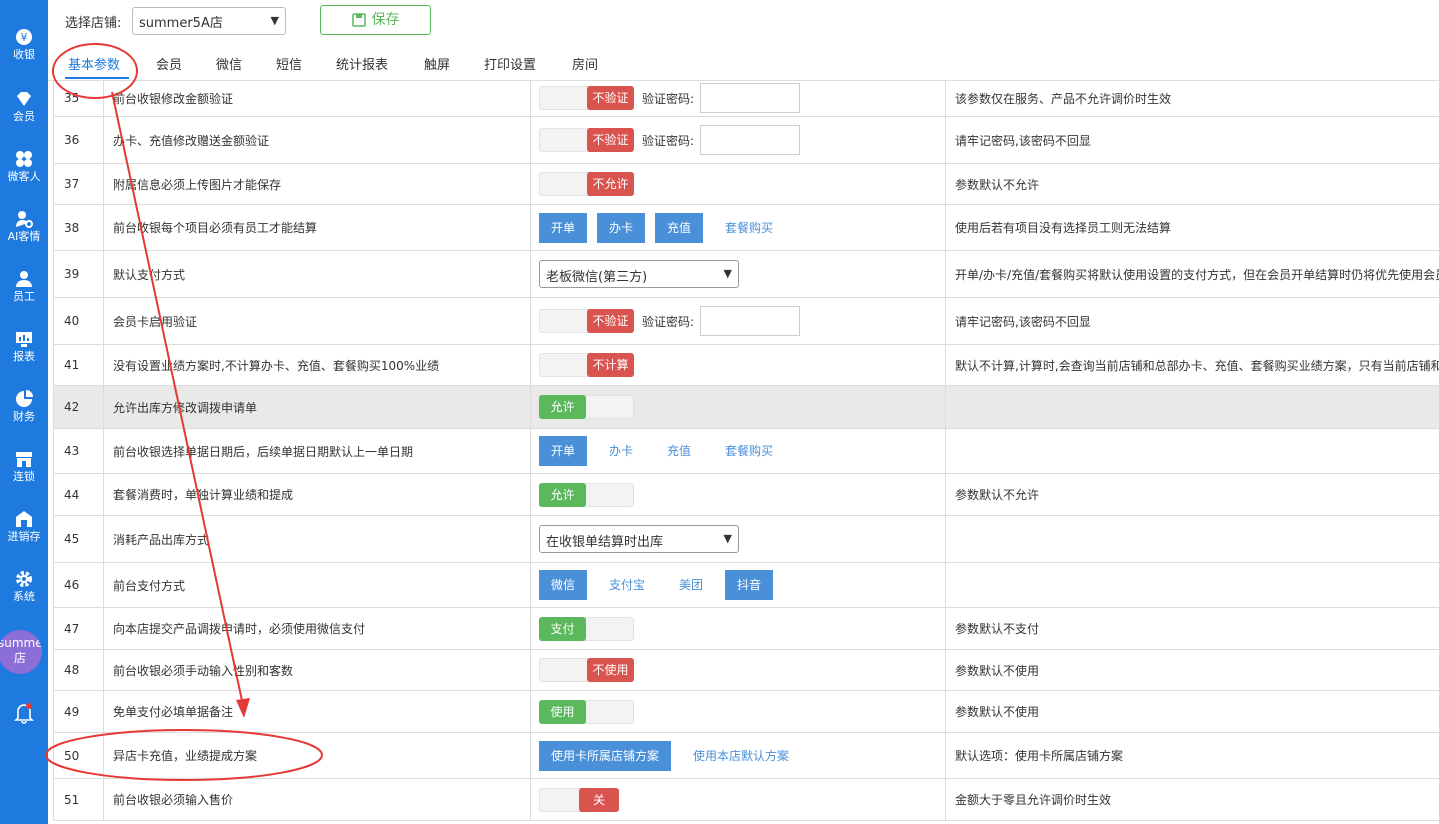 The height and width of the screenshot is (824, 1439). I want to click on param-control: 使用卡所属店铺方案 使用本店默认方案, so click(738, 755).